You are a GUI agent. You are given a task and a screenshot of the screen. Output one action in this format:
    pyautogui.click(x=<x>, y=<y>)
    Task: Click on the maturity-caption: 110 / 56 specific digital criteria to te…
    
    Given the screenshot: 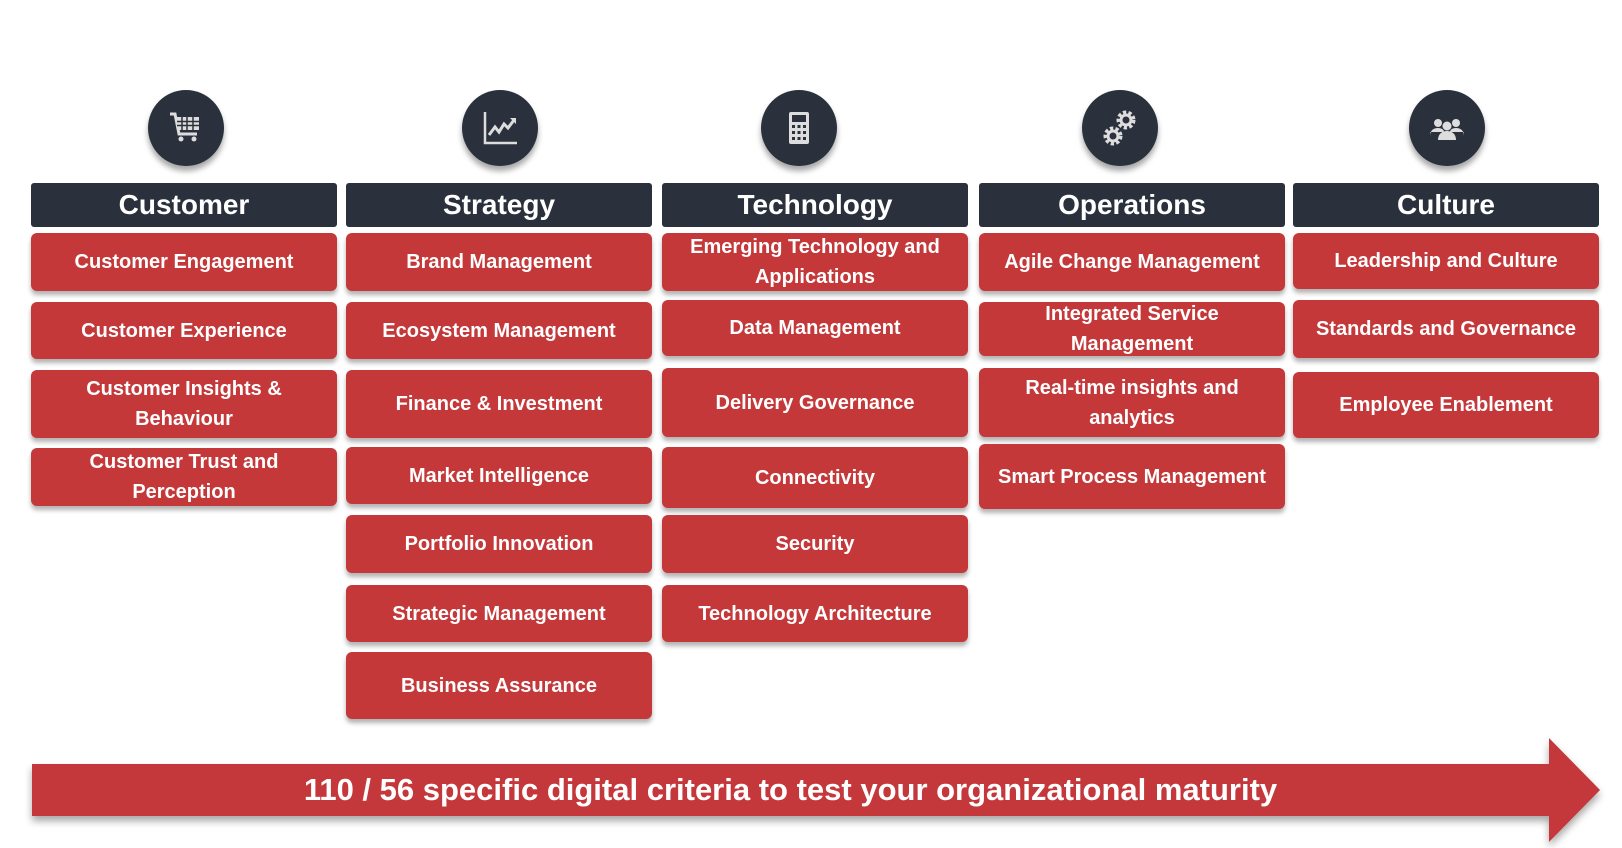 What is the action you would take?
    pyautogui.click(x=790, y=789)
    